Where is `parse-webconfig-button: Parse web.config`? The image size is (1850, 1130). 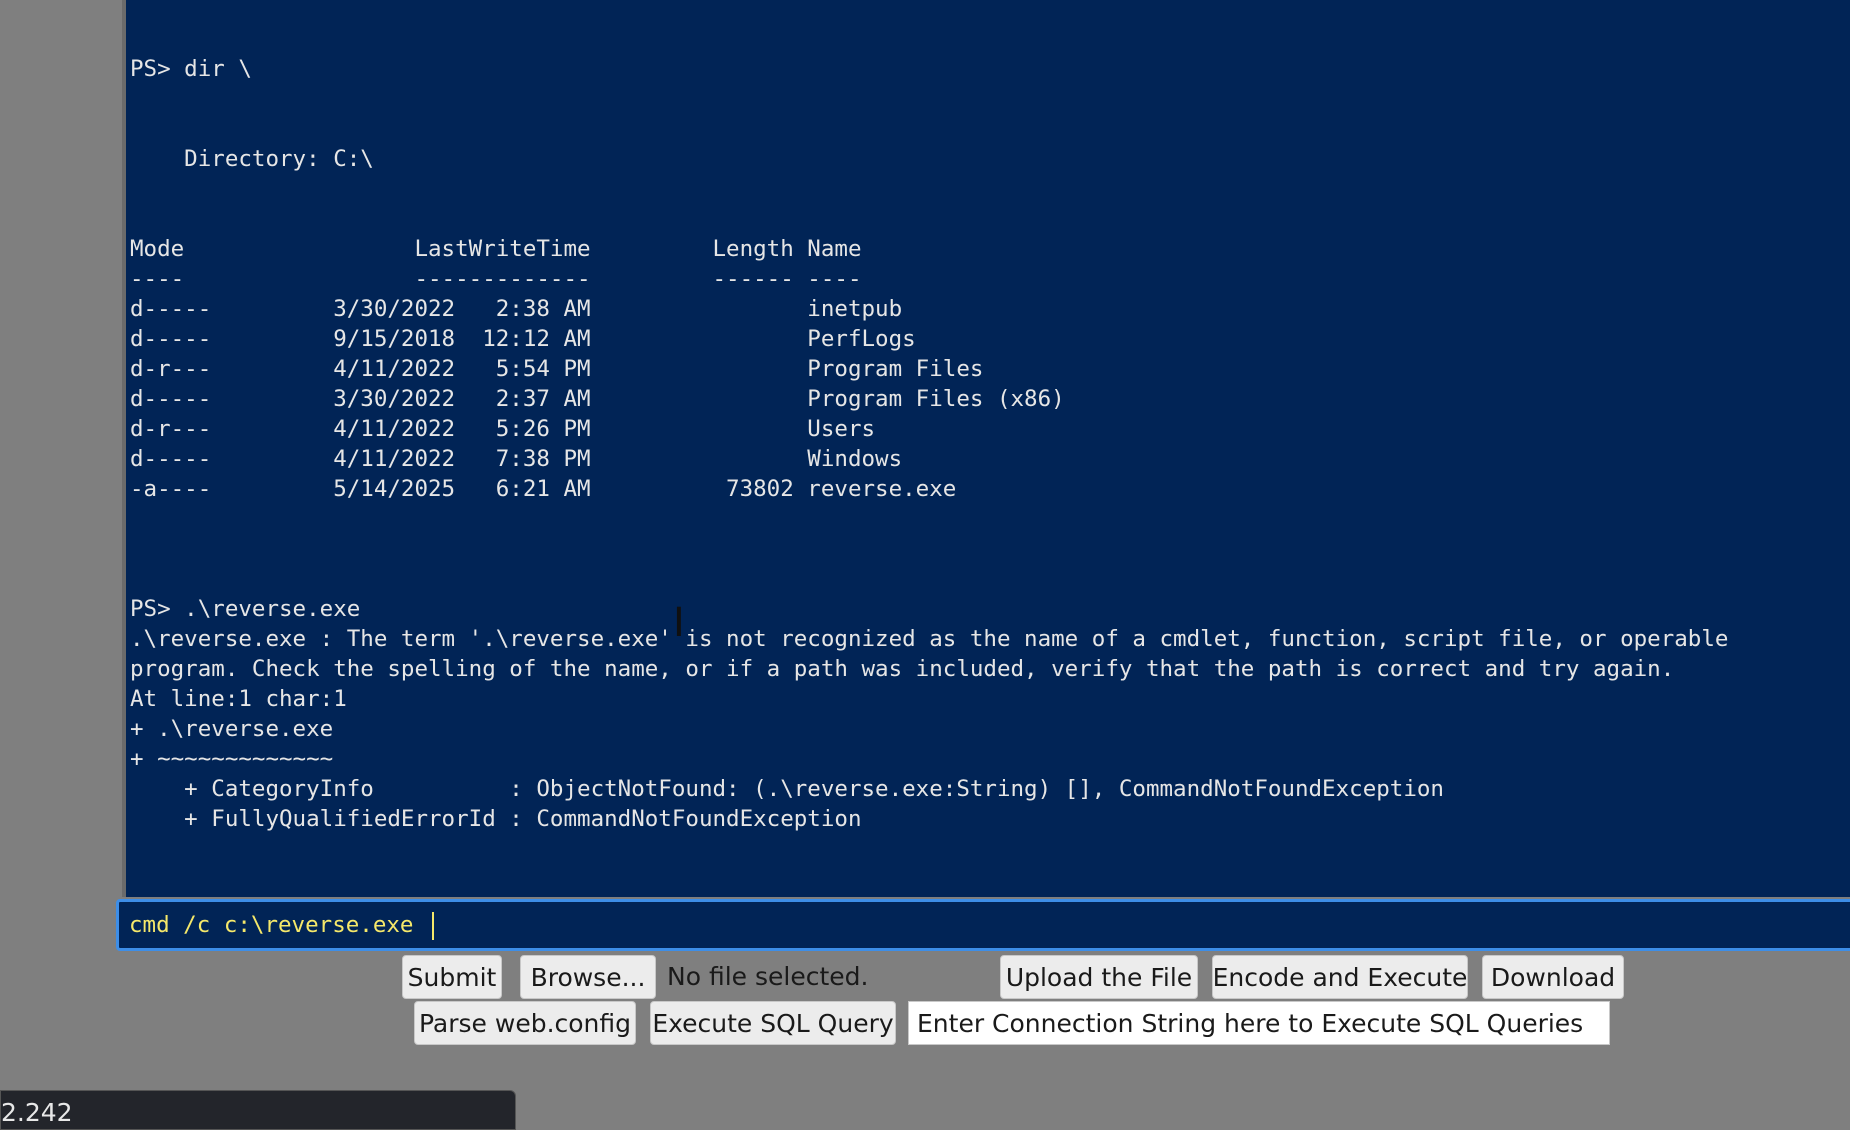 parse-webconfig-button: Parse web.config is located at coordinates (525, 1023).